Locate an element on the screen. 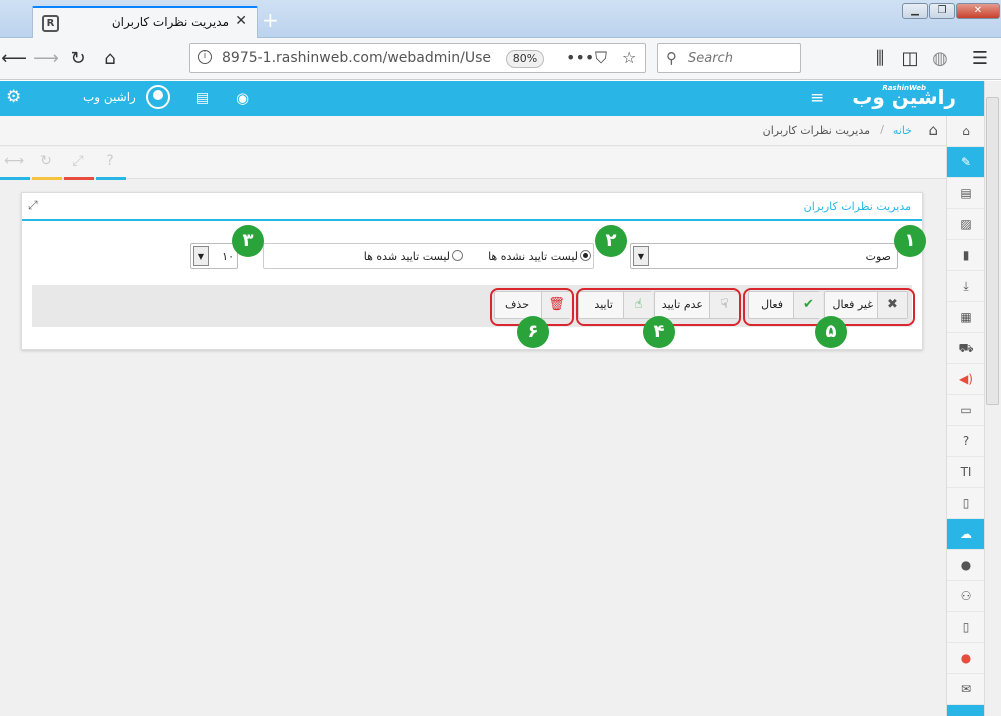 Image resolution: width=1001 pixels, height=716 pixels. scrollbar-thumb is located at coordinates (992, 251).